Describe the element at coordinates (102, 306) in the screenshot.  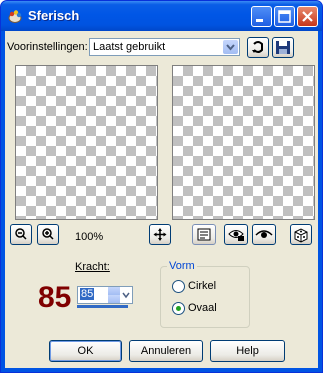
I see `strength-slider` at that location.